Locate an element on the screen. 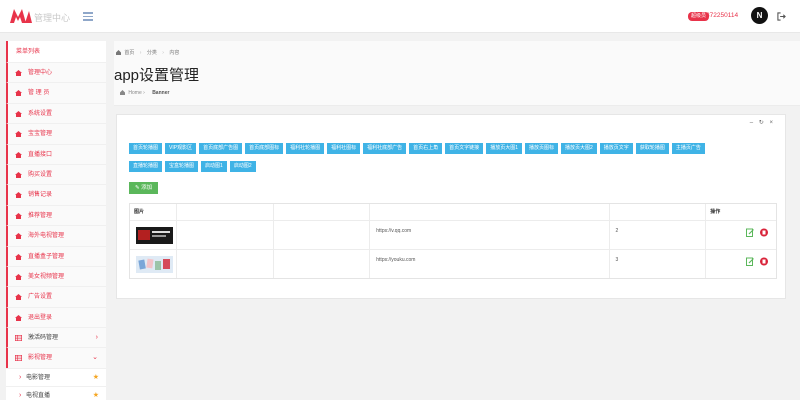 Image resolution: width=800 pixels, height=400 pixels. sidebar-item-label: 销售记录 is located at coordinates (40, 195).